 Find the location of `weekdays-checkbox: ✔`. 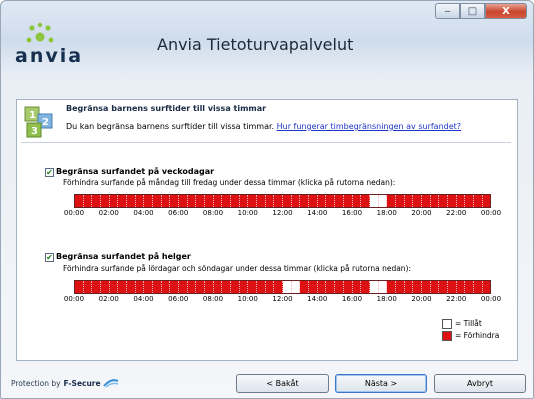

weekdays-checkbox: ✔ is located at coordinates (49, 172).